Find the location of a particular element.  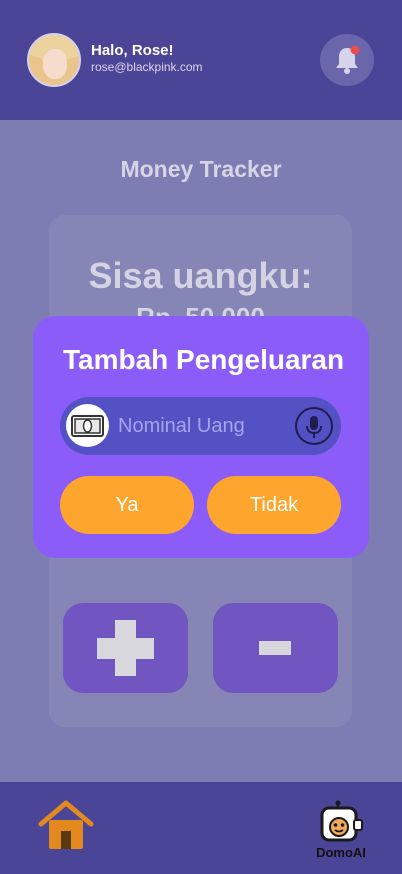

mic-icon is located at coordinates (314, 427).